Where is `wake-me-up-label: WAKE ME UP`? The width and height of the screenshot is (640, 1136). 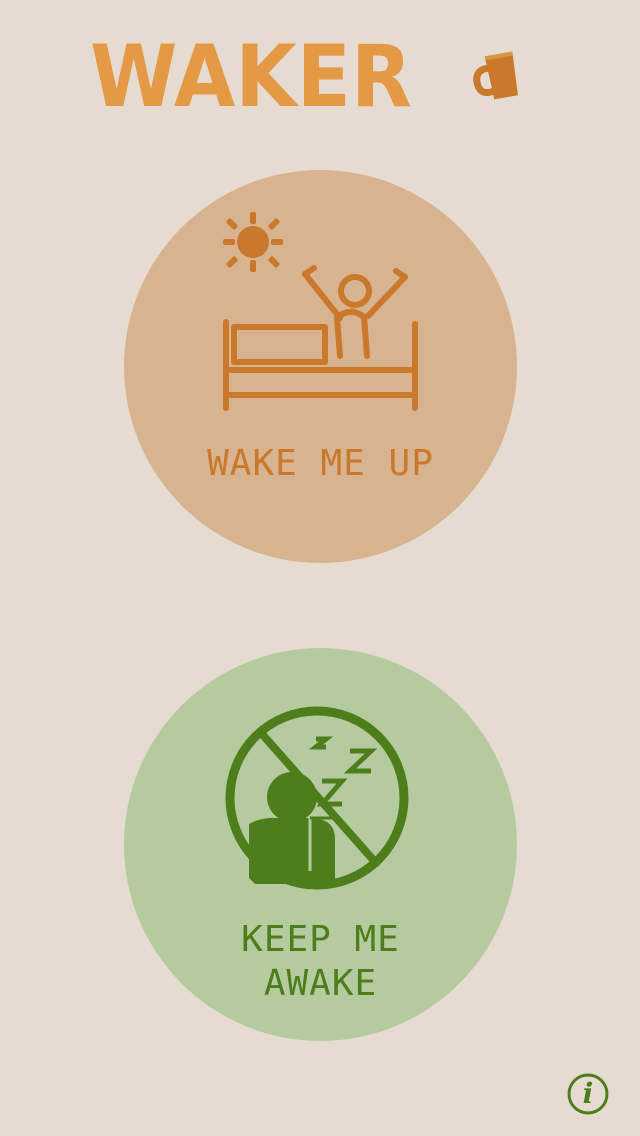 wake-me-up-label: WAKE ME UP is located at coordinates (320, 463).